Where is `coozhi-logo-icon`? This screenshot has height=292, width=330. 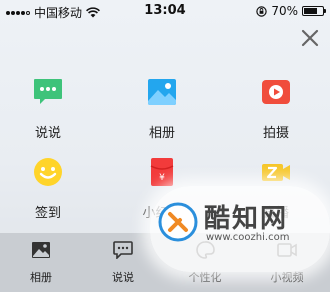
coozhi-logo-icon is located at coordinates (178, 222).